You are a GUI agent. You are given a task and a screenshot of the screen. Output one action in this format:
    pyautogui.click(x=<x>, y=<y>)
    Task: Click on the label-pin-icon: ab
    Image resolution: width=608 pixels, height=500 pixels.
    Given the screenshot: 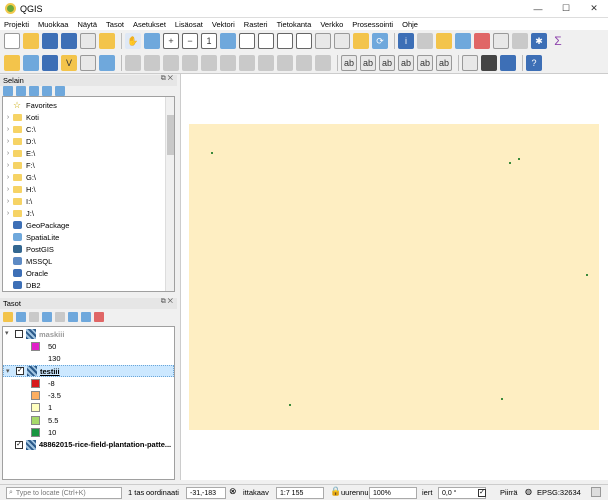 What is the action you would take?
    pyautogui.click(x=368, y=62)
    